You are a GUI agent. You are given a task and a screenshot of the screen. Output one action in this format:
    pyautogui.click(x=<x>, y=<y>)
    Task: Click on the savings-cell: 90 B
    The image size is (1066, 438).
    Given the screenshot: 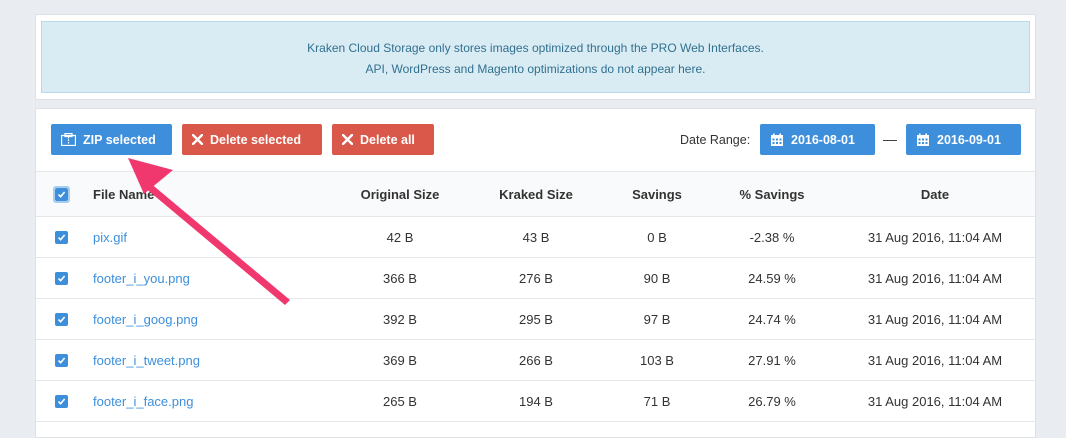 What is the action you would take?
    pyautogui.click(x=657, y=278)
    